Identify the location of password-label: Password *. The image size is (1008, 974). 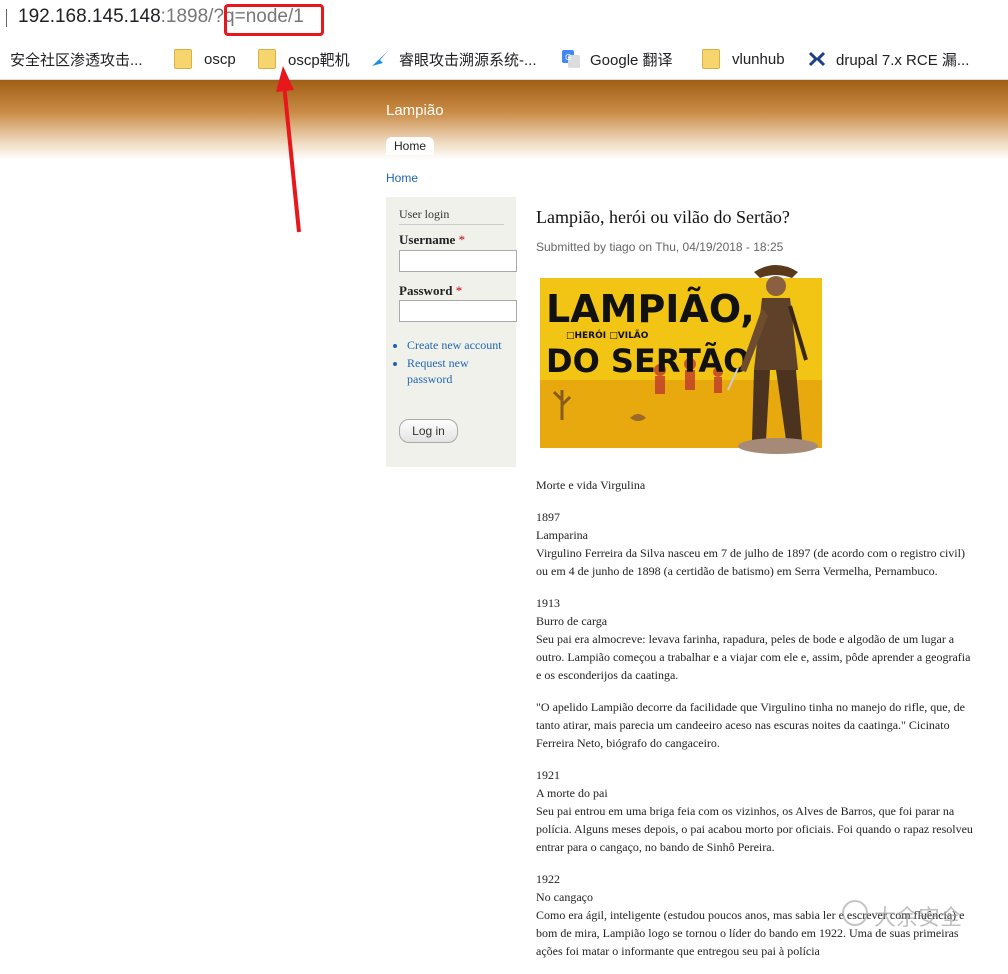
(430, 291).